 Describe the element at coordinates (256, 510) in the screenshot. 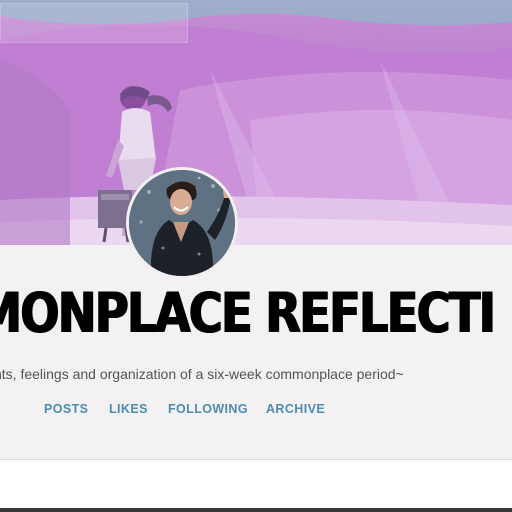

I see `bottom-edge` at that location.